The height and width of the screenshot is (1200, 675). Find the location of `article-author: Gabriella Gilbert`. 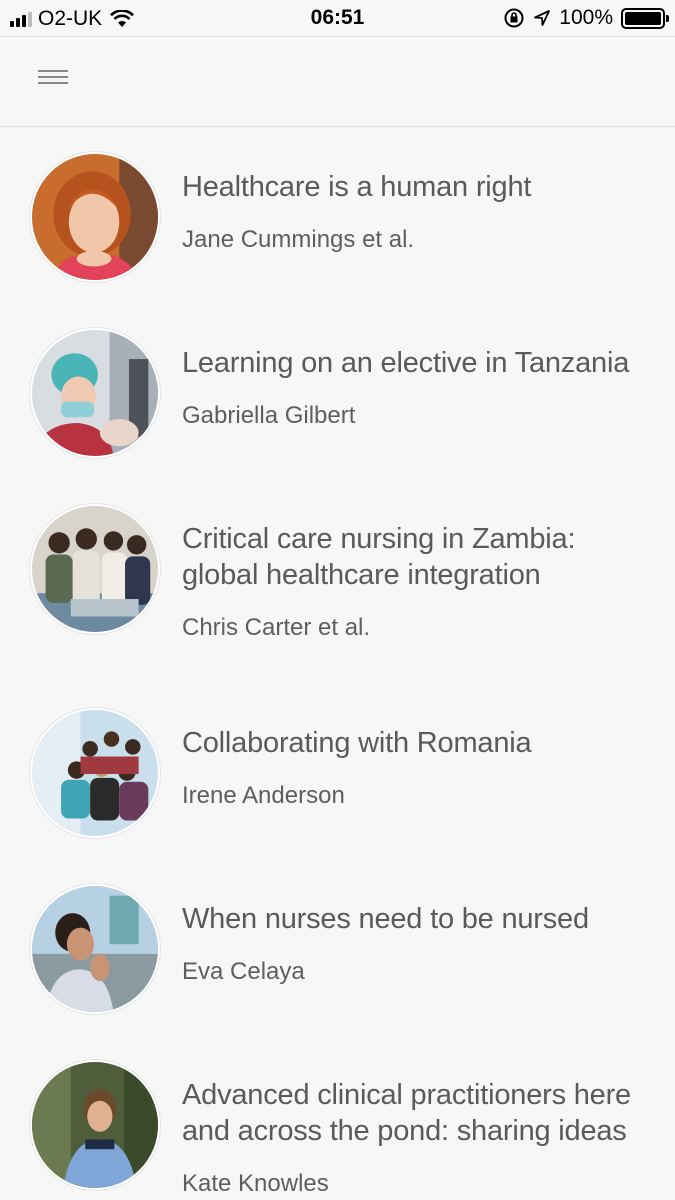

article-author: Gabriella Gilbert is located at coordinates (269, 415).